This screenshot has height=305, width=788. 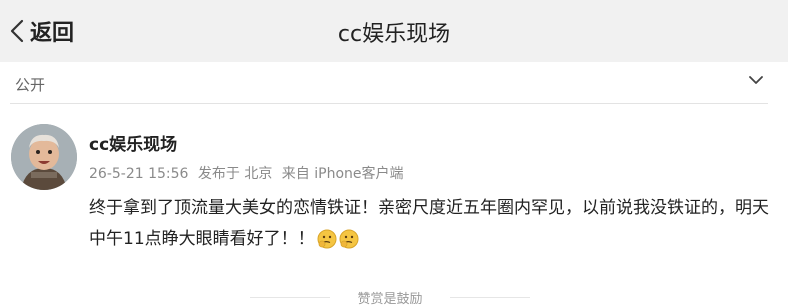 I want to click on hint-line-right, so click(x=490, y=297).